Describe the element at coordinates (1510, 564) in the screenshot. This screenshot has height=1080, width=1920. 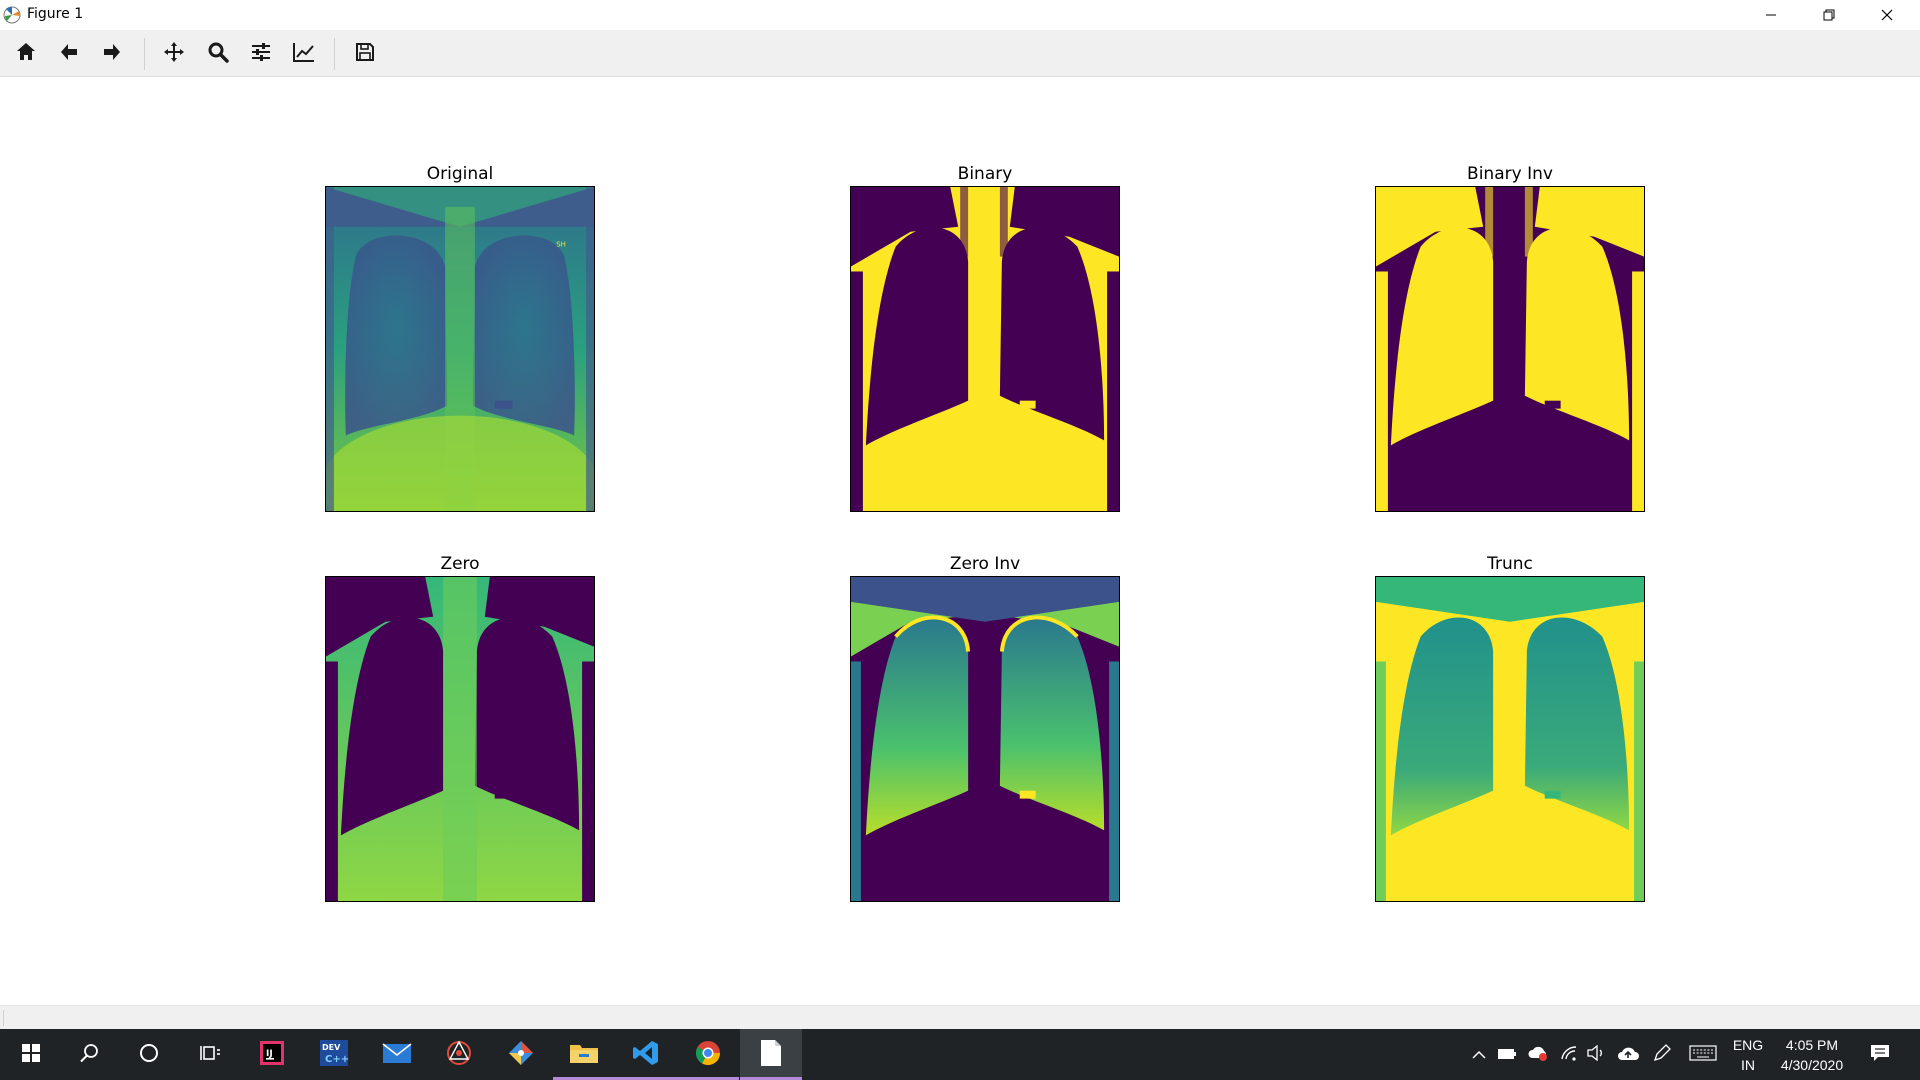
I see `subplot-title: Trunc` at that location.